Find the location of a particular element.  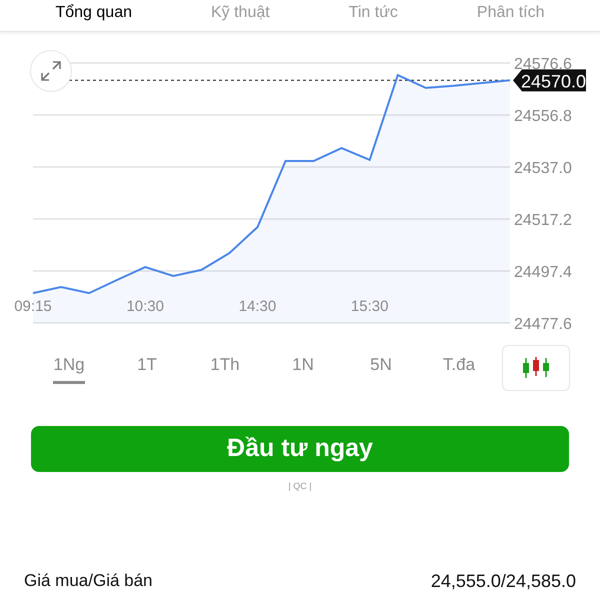

y-axis-label: 24497.4 is located at coordinates (543, 272).